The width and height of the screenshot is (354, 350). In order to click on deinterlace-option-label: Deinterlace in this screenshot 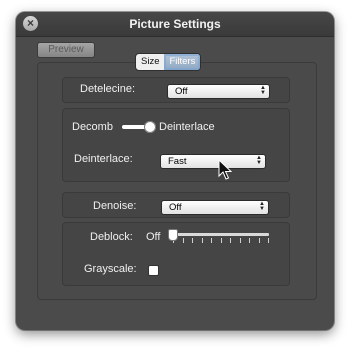, I will do `click(187, 127)`.